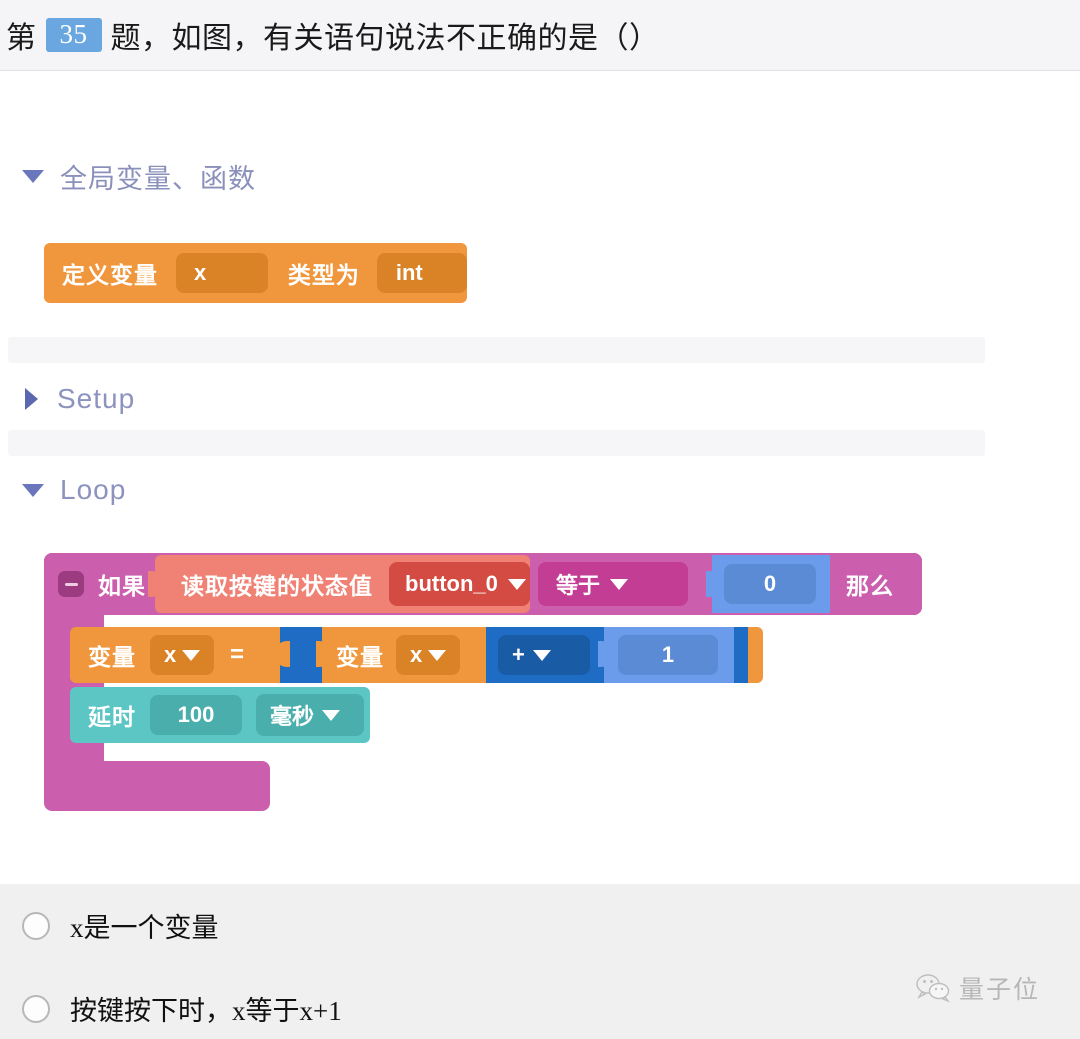  What do you see at coordinates (110, 275) in the screenshot?
I see `define-variable-label: 定义变量` at bounding box center [110, 275].